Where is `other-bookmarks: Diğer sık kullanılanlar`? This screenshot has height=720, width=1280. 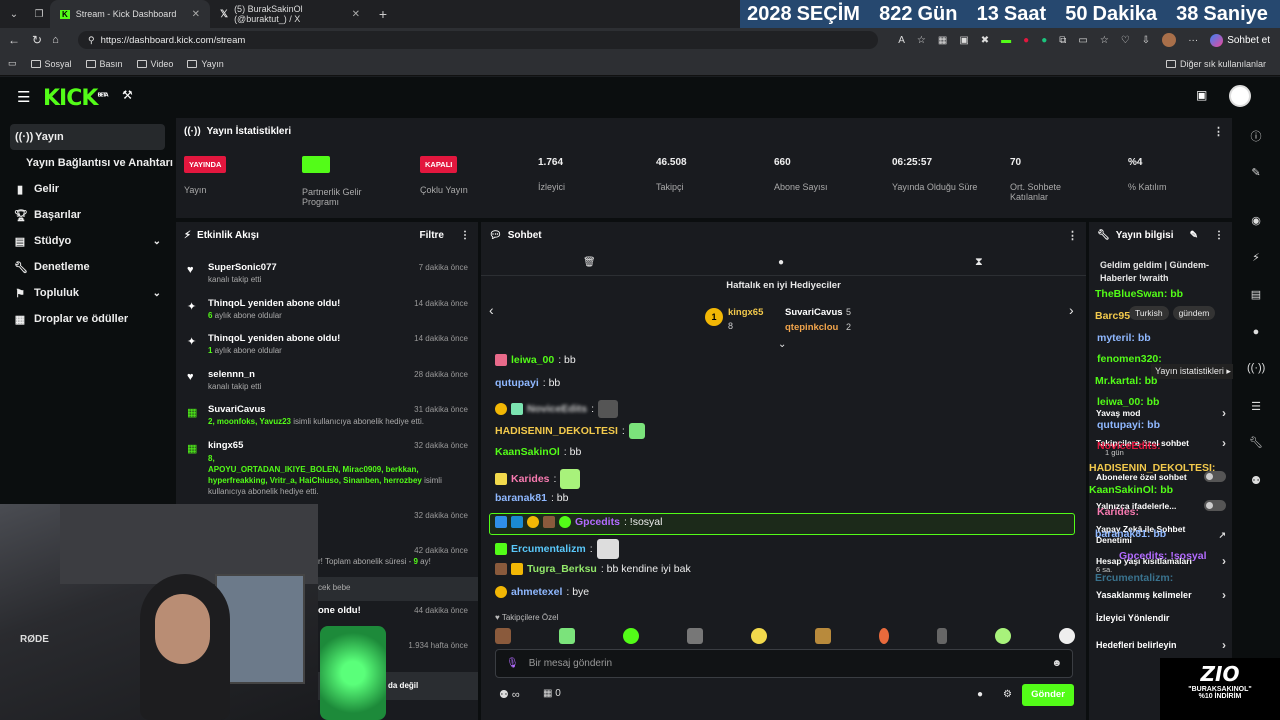 other-bookmarks: Diğer sık kullanılanlar is located at coordinates (1215, 64).